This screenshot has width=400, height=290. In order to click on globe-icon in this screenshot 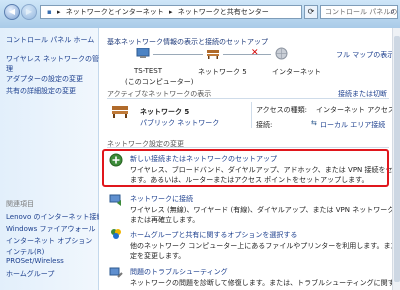, I will do `click(281, 53)`.